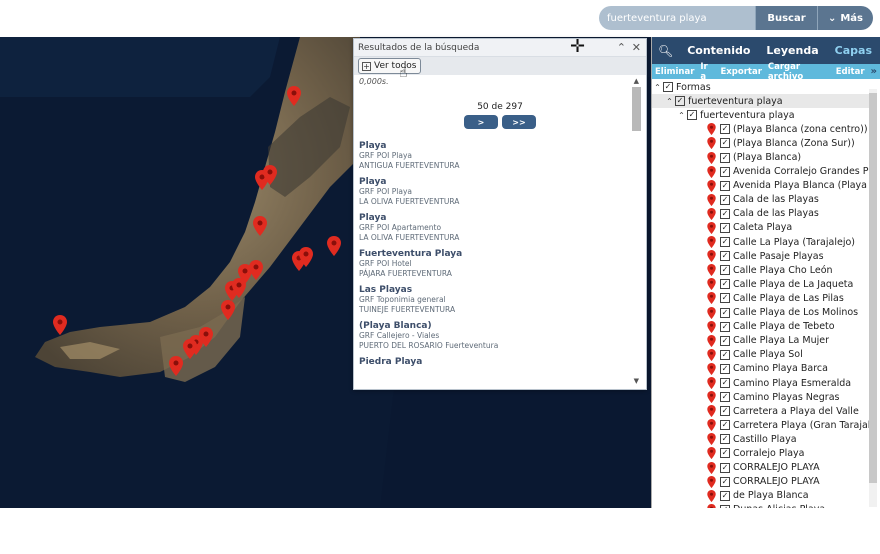  Describe the element at coordinates (760, 242) in the screenshot. I see `tree-item: ✓ Calle La Playa (Tarajalejo)` at that location.